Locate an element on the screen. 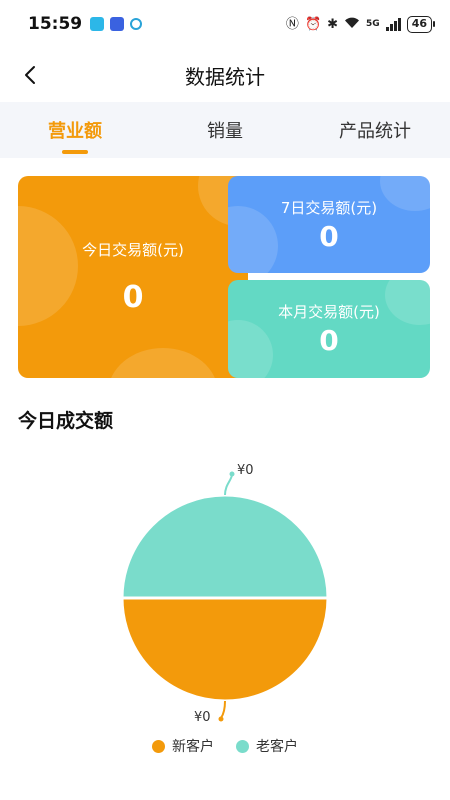 The width and height of the screenshot is (450, 800). tab-product-stats: 产品统计 is located at coordinates (375, 130).